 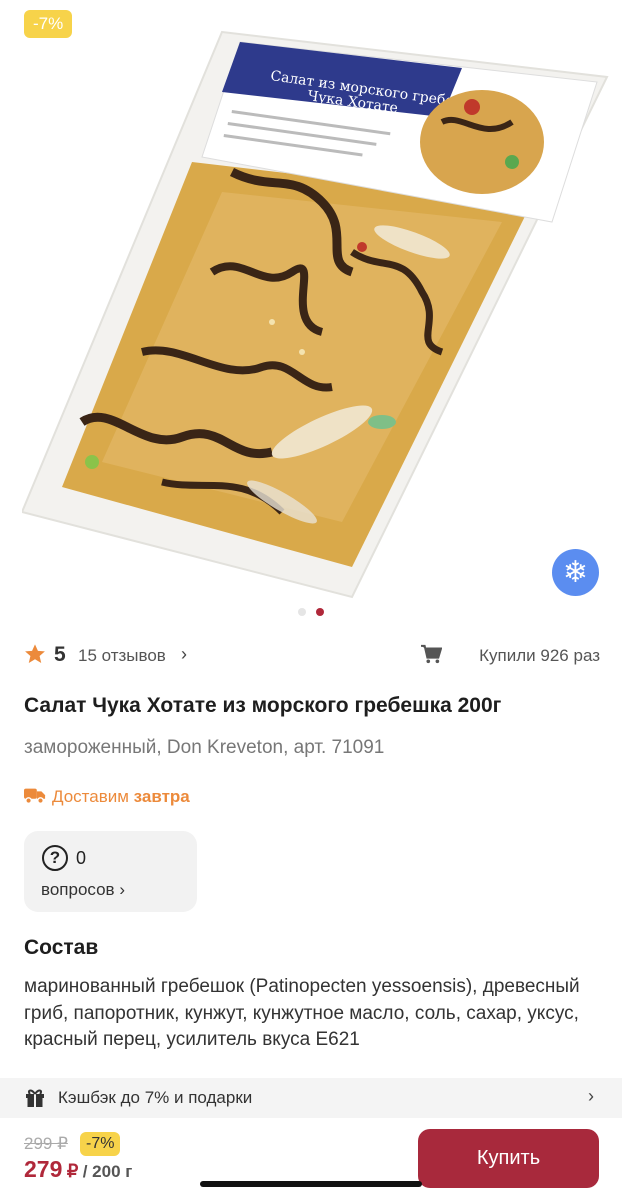 What do you see at coordinates (55, 858) in the screenshot?
I see `question-icon: ?` at bounding box center [55, 858].